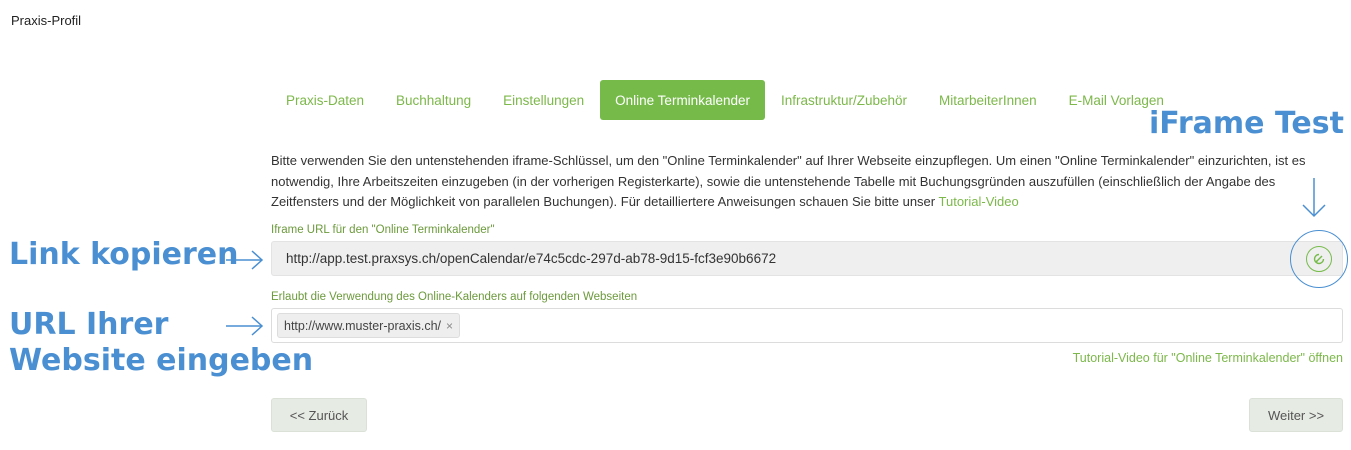  What do you see at coordinates (161, 360) in the screenshot?
I see `annotation-url-line2: Website eingeben` at bounding box center [161, 360].